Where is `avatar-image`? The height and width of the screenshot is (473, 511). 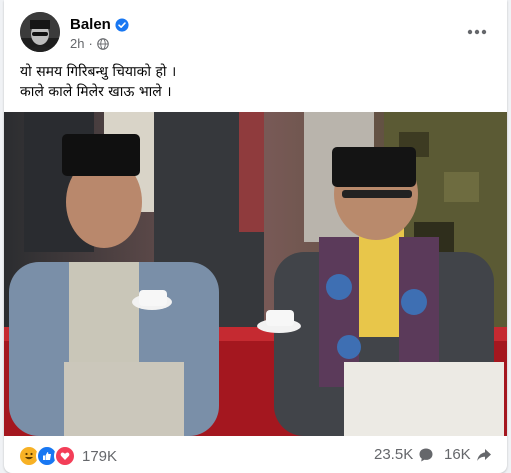
avatar-image is located at coordinates (40, 32).